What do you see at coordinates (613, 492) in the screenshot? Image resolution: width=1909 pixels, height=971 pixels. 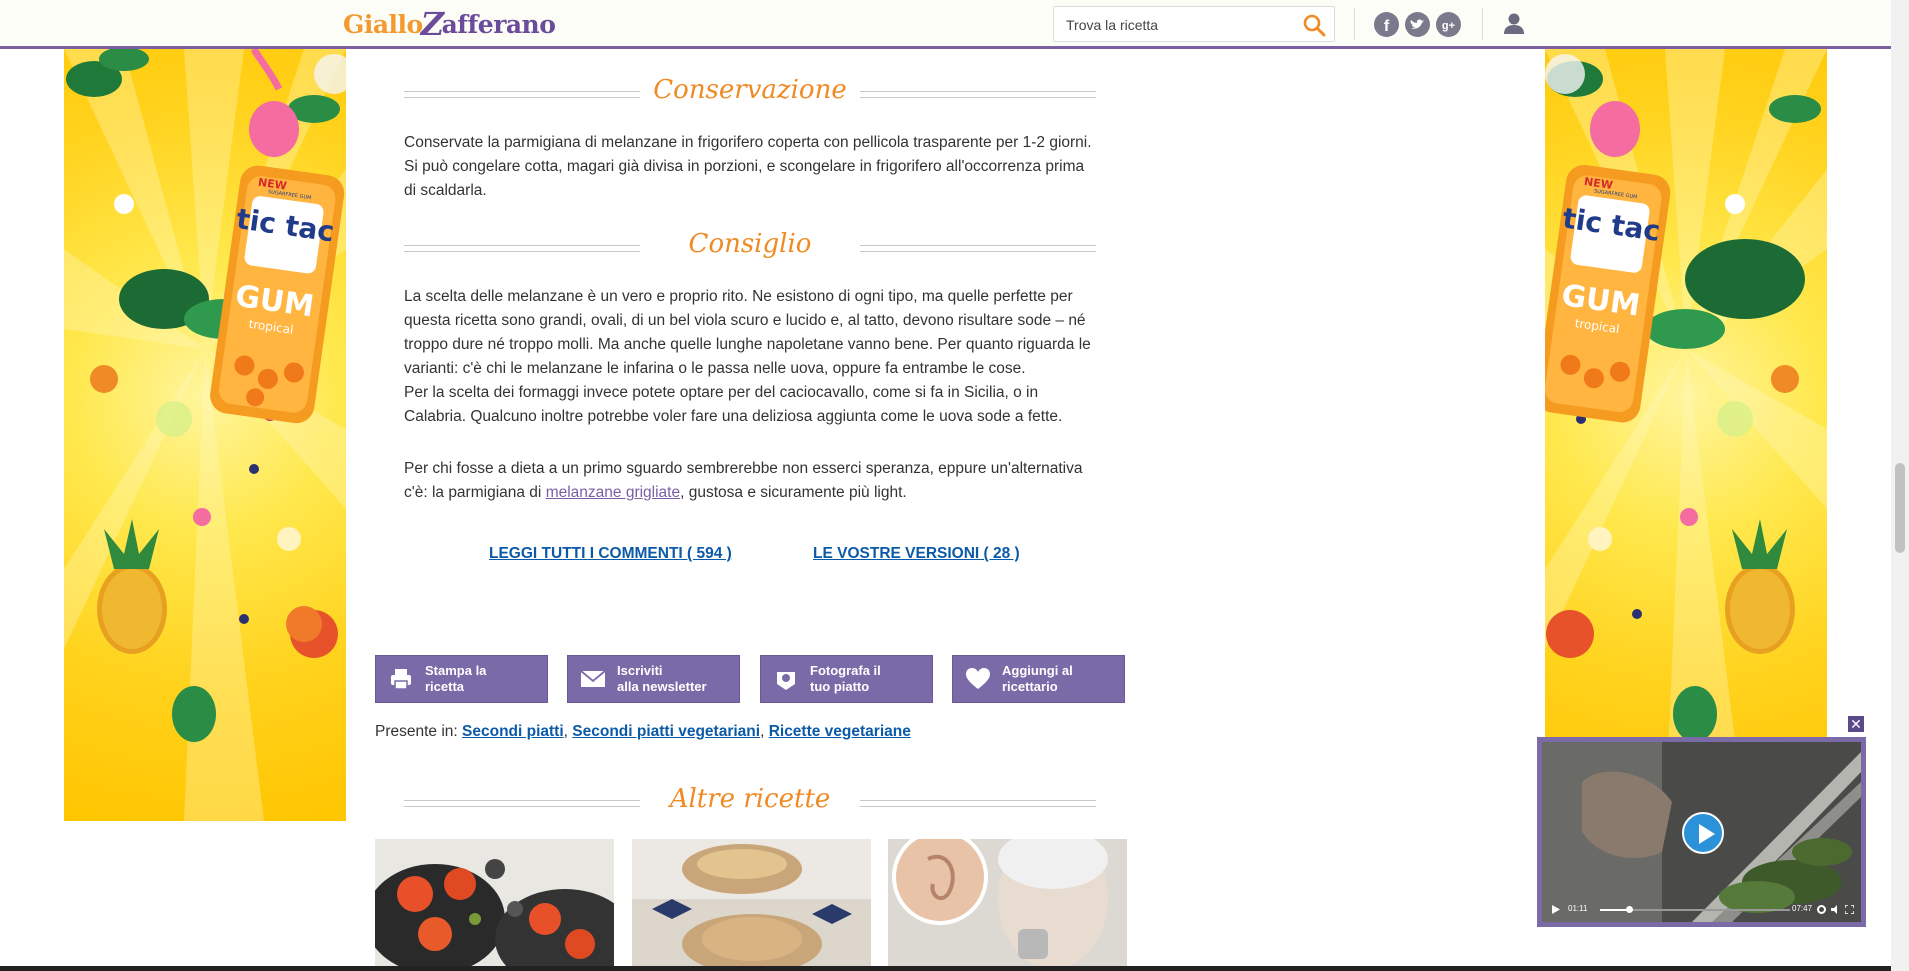 I see `melanzane-grigliate-link: melanzane grigliate` at bounding box center [613, 492].